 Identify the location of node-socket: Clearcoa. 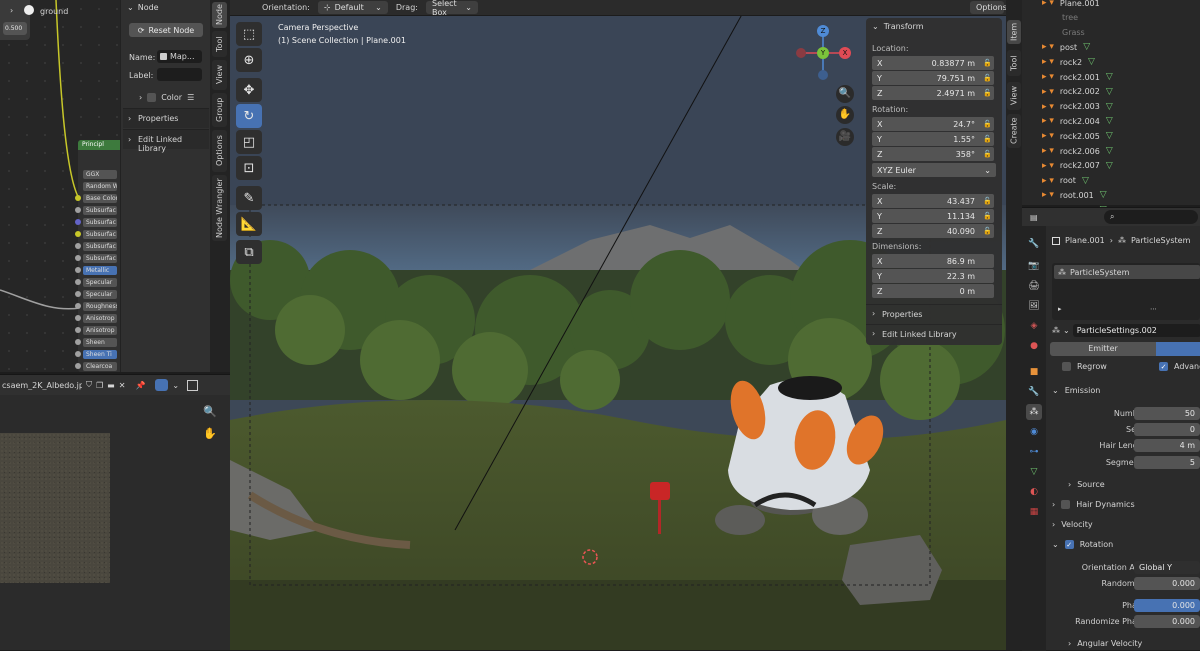
(100, 366).